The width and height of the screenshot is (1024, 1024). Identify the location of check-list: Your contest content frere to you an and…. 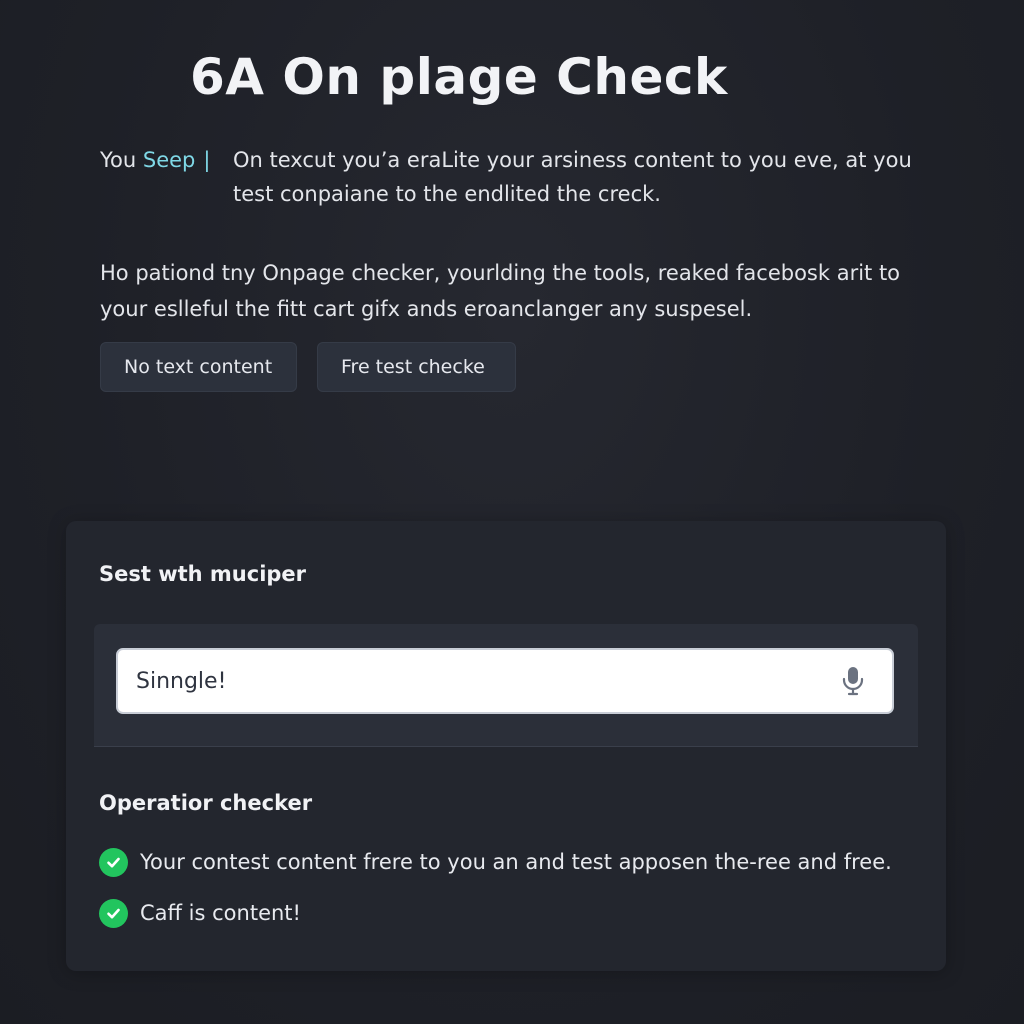
(495, 896).